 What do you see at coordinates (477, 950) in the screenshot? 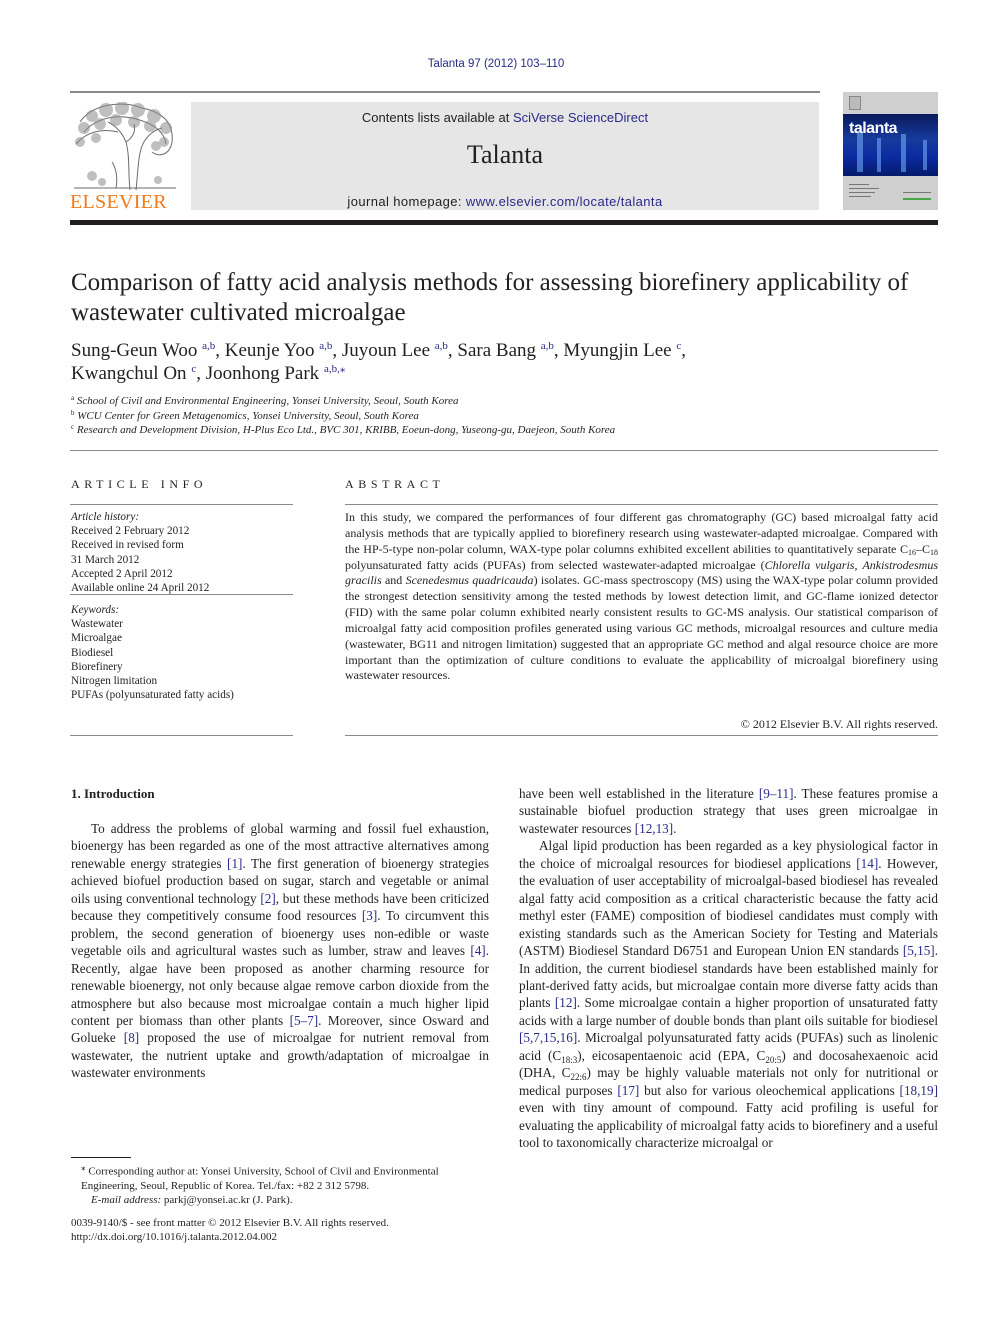
I see `citation-link: [4]` at bounding box center [477, 950].